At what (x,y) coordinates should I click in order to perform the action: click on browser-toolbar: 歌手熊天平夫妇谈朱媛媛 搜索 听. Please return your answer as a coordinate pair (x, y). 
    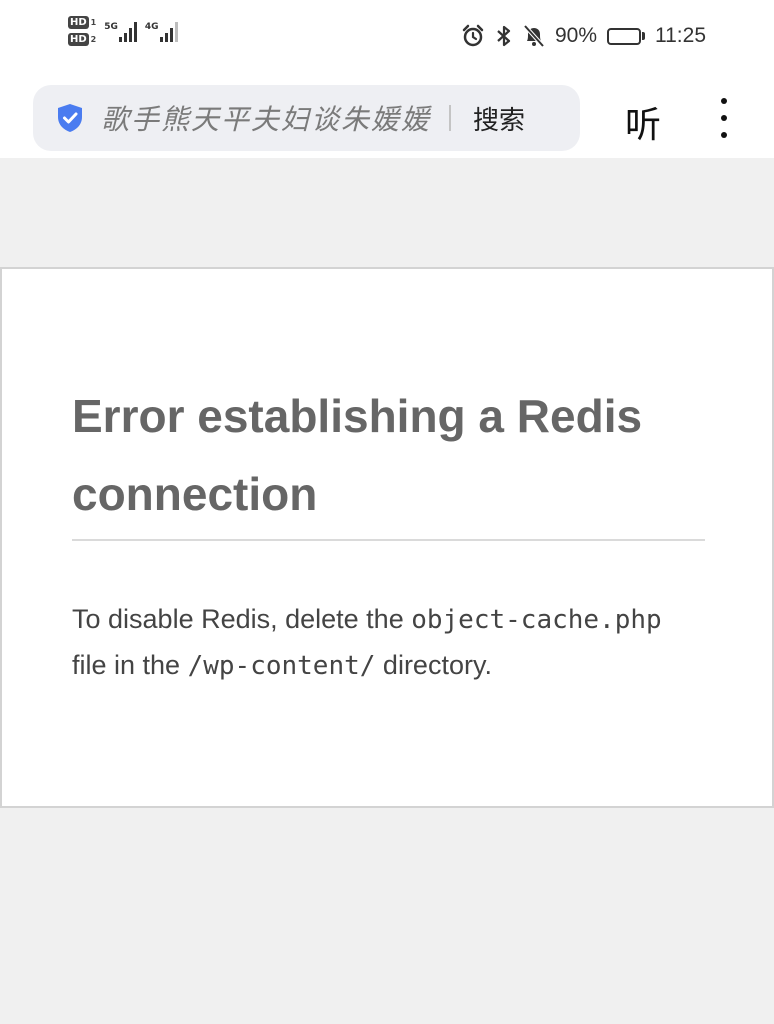
    Looking at the image, I should click on (387, 118).